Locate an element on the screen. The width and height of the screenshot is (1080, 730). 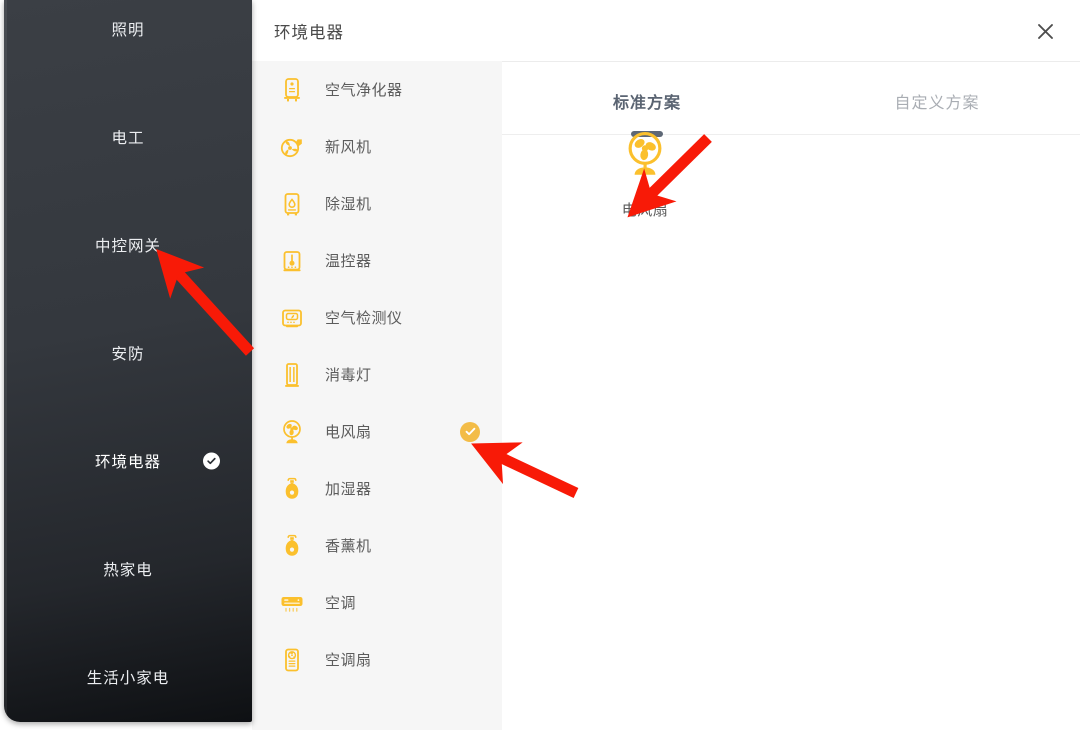
device-list-item: 空气检测仪 is located at coordinates (377, 317).